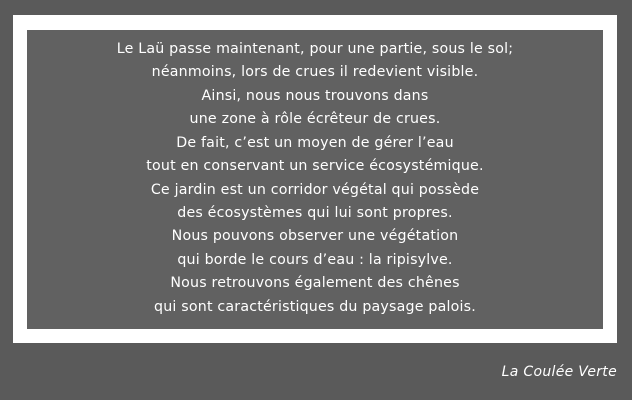 This screenshot has width=632, height=400. Describe the element at coordinates (315, 142) in the screenshot. I see `quote-line: De fait, c’est un moyen de gérer l’eau` at that location.